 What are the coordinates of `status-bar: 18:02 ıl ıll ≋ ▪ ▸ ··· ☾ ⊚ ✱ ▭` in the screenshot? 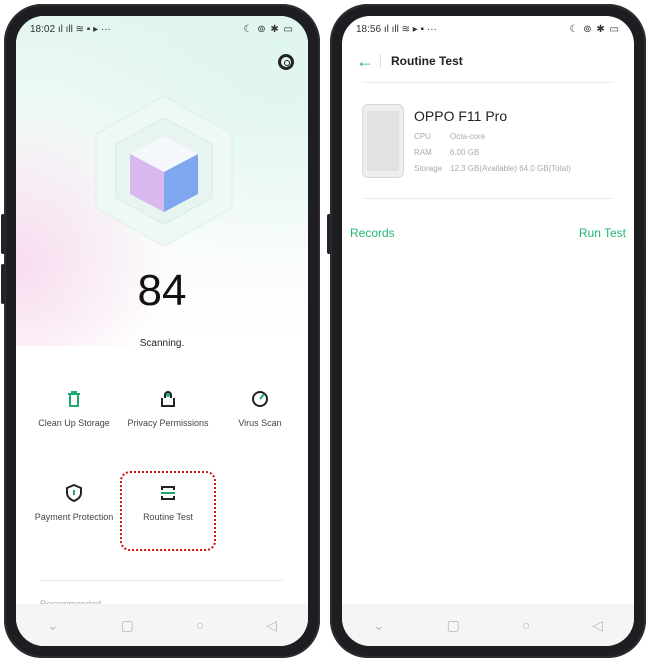 It's located at (162, 29).